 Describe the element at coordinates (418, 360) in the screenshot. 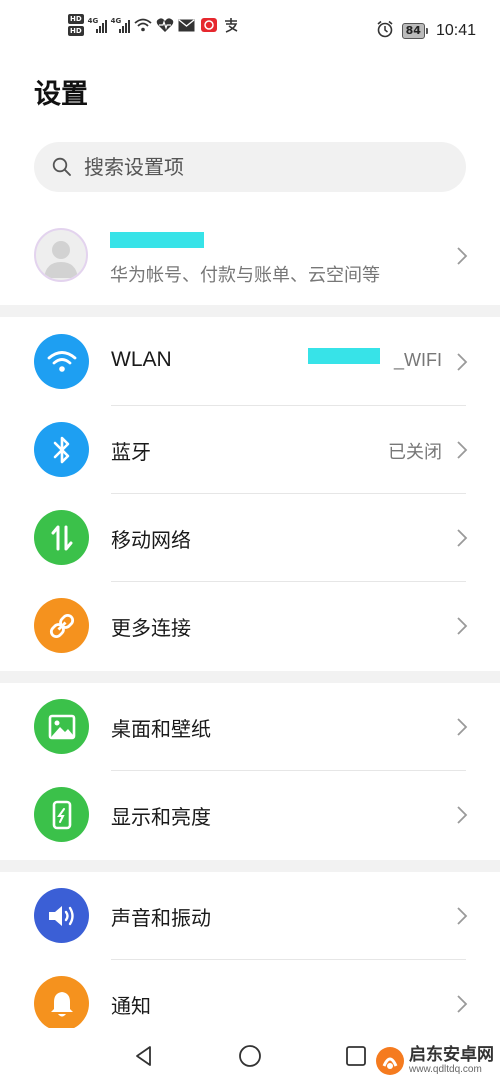

I see `wifi-network-name: _WIFI` at that location.